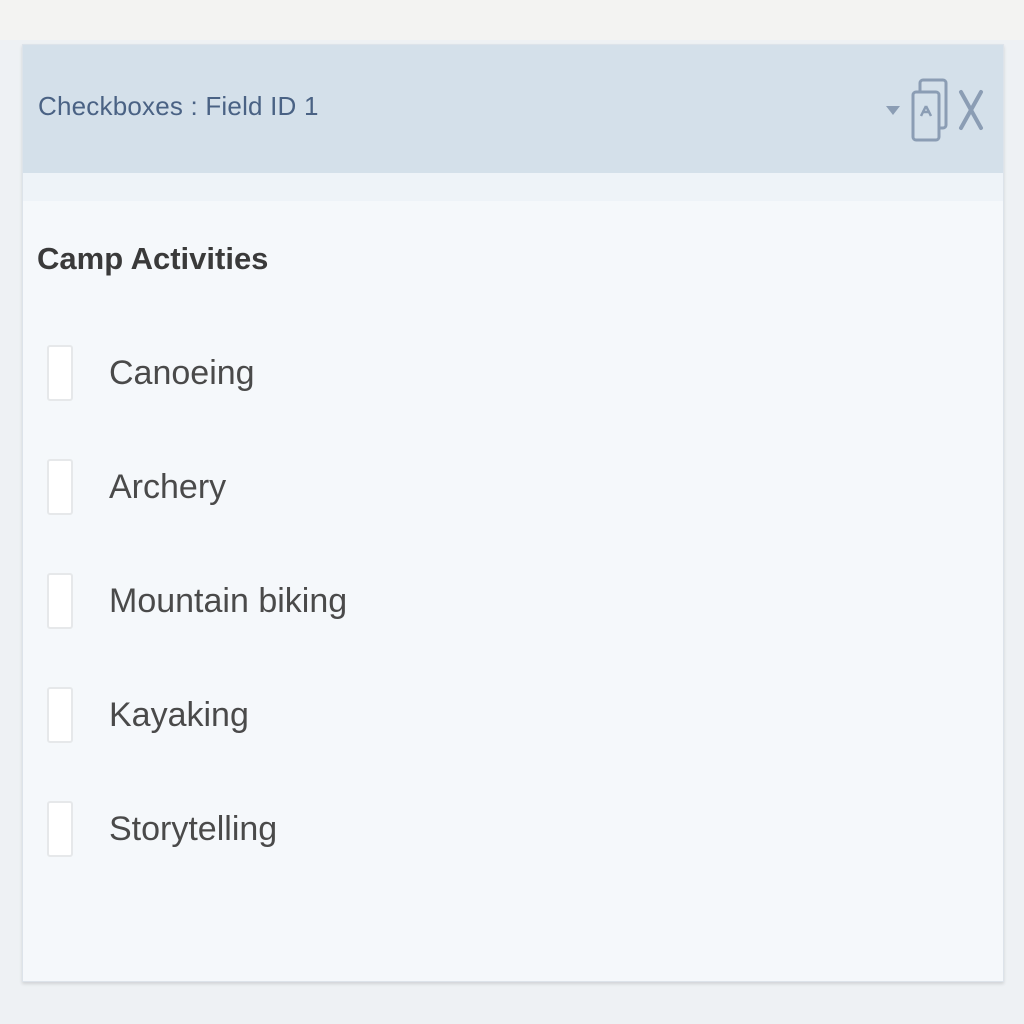  I want to click on caret-down-icon, so click(893, 110).